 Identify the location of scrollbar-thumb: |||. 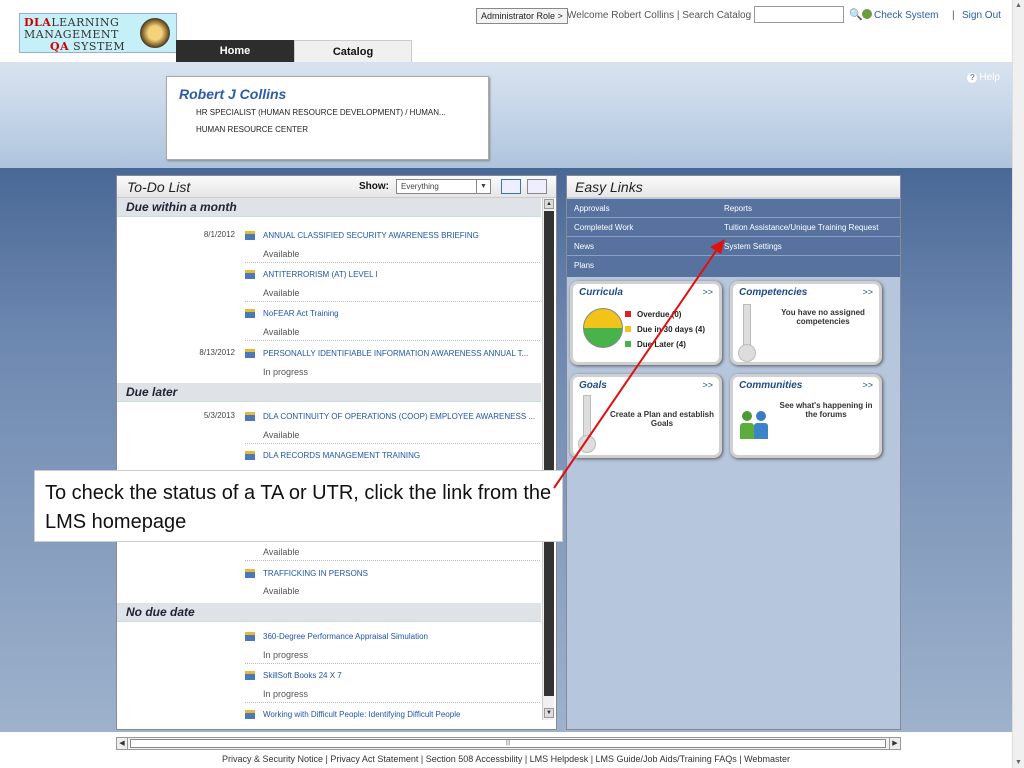
(508, 743).